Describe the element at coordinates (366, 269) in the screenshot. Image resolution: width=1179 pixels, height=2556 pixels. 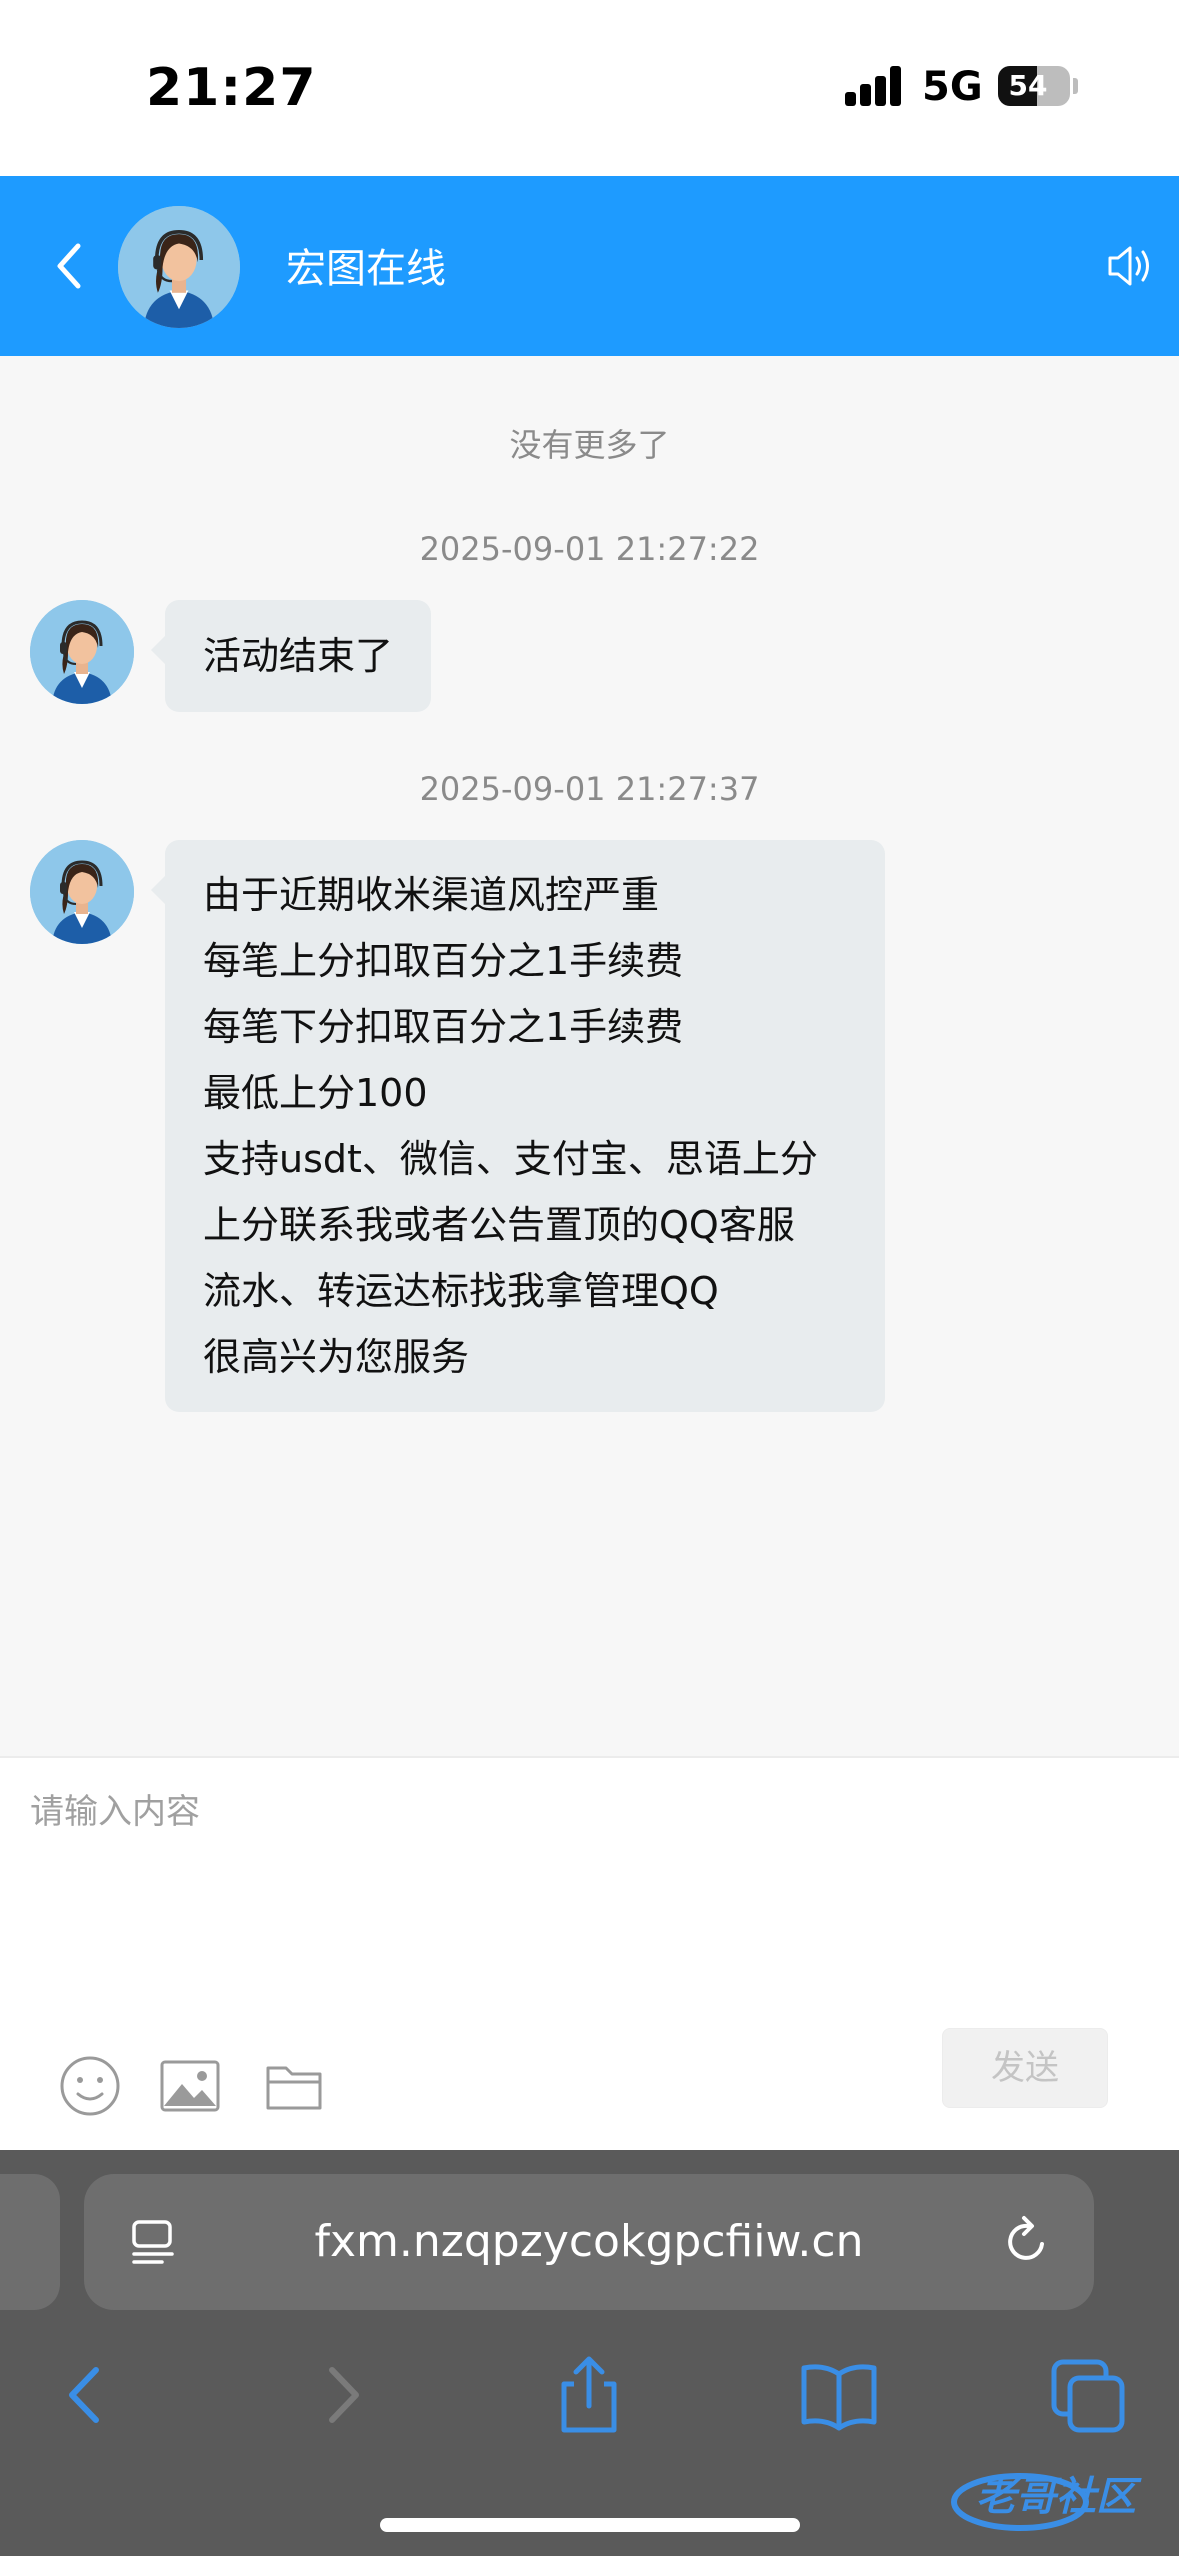
I see `chat-title: 宏图在线` at that location.